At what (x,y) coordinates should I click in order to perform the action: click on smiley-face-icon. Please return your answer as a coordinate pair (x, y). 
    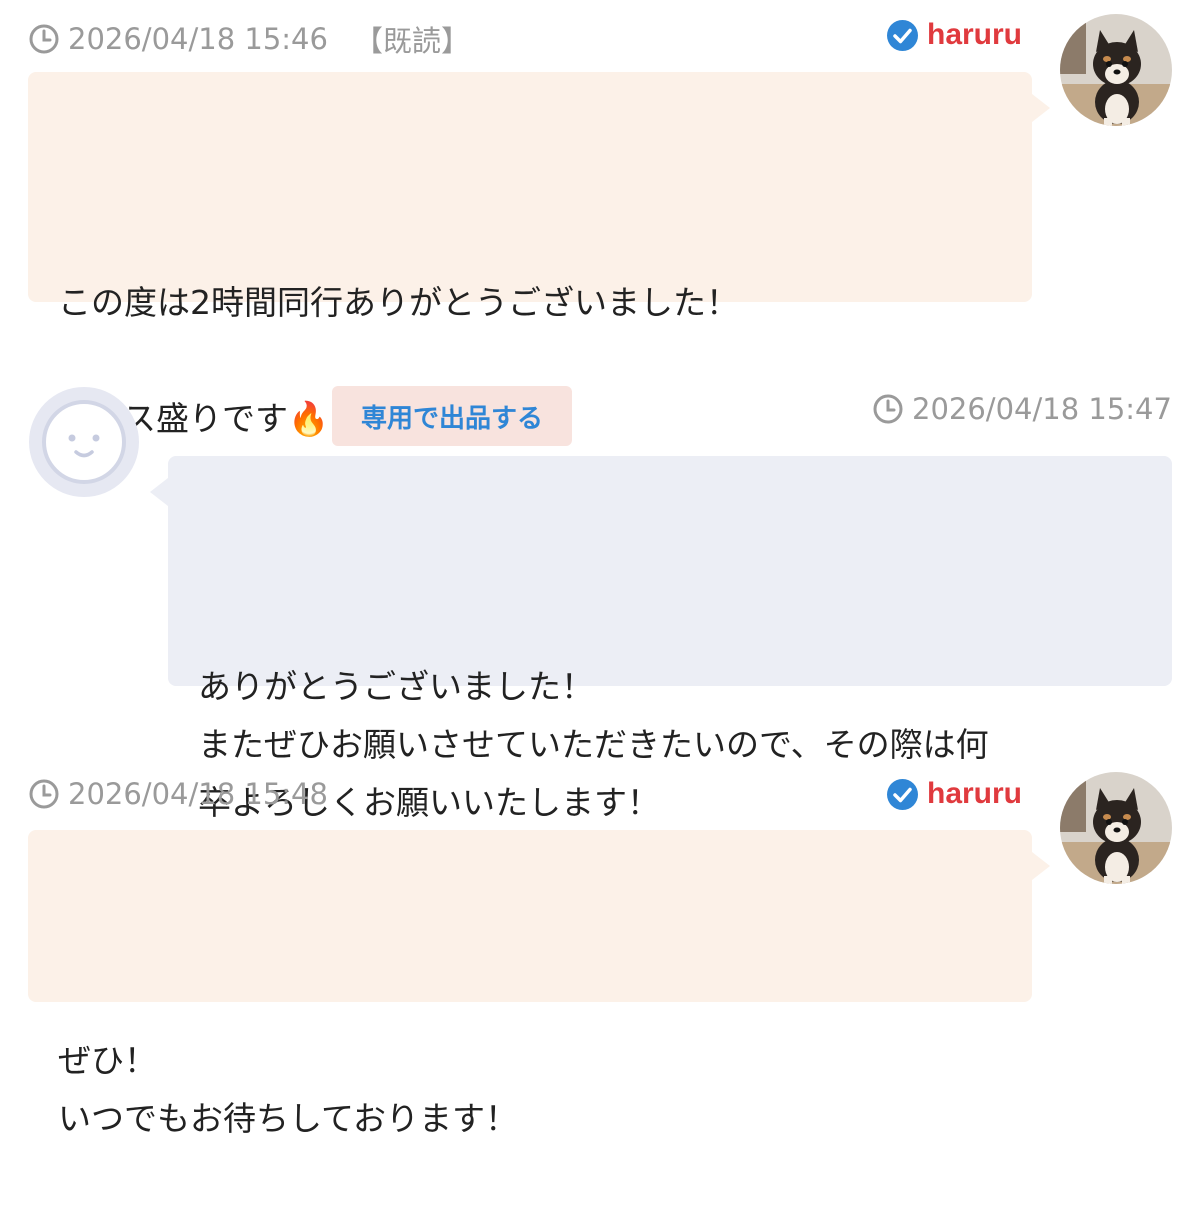
    Looking at the image, I should click on (84, 442).